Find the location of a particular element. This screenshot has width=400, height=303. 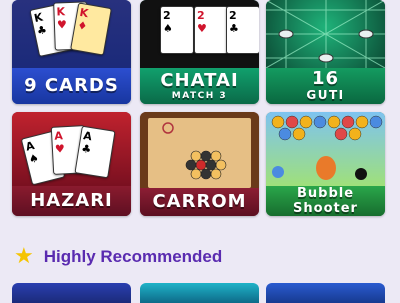

game-label: Bubble Shooter is located at coordinates (325, 201).